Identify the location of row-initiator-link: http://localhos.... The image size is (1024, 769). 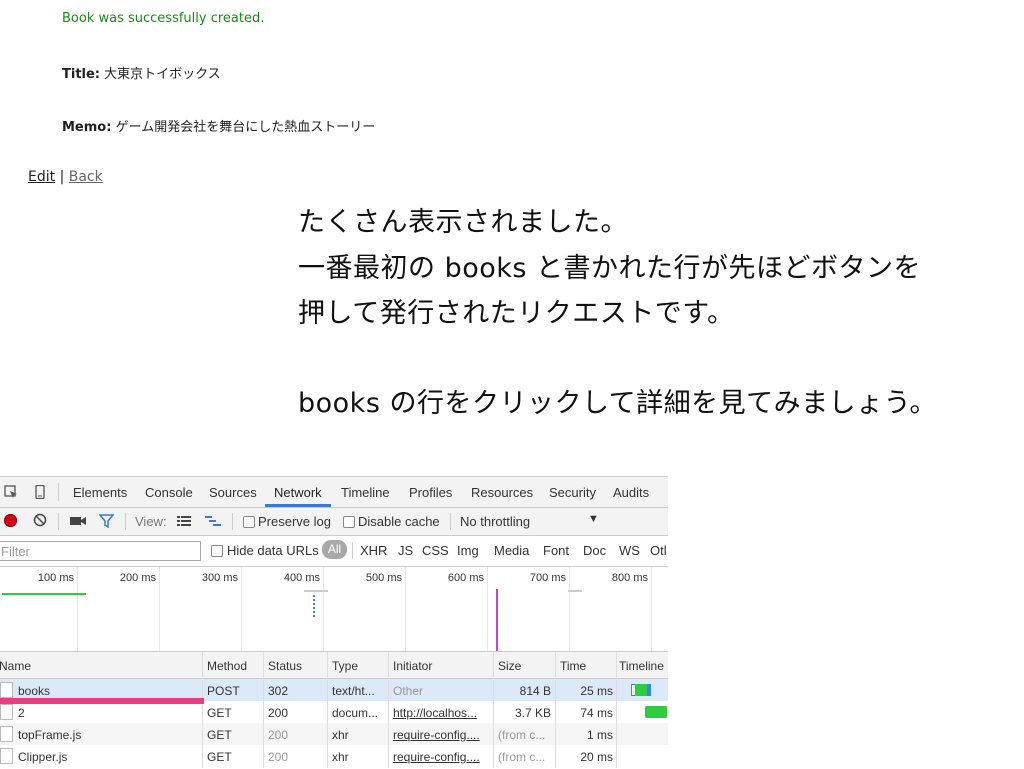
(442, 713).